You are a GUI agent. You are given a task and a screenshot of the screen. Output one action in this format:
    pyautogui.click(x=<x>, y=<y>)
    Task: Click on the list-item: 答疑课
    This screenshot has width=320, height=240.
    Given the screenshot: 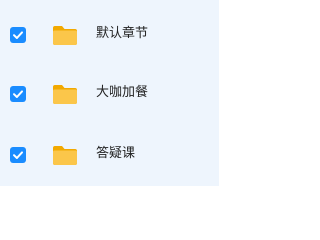 What is the action you would take?
    pyautogui.click(x=109, y=156)
    